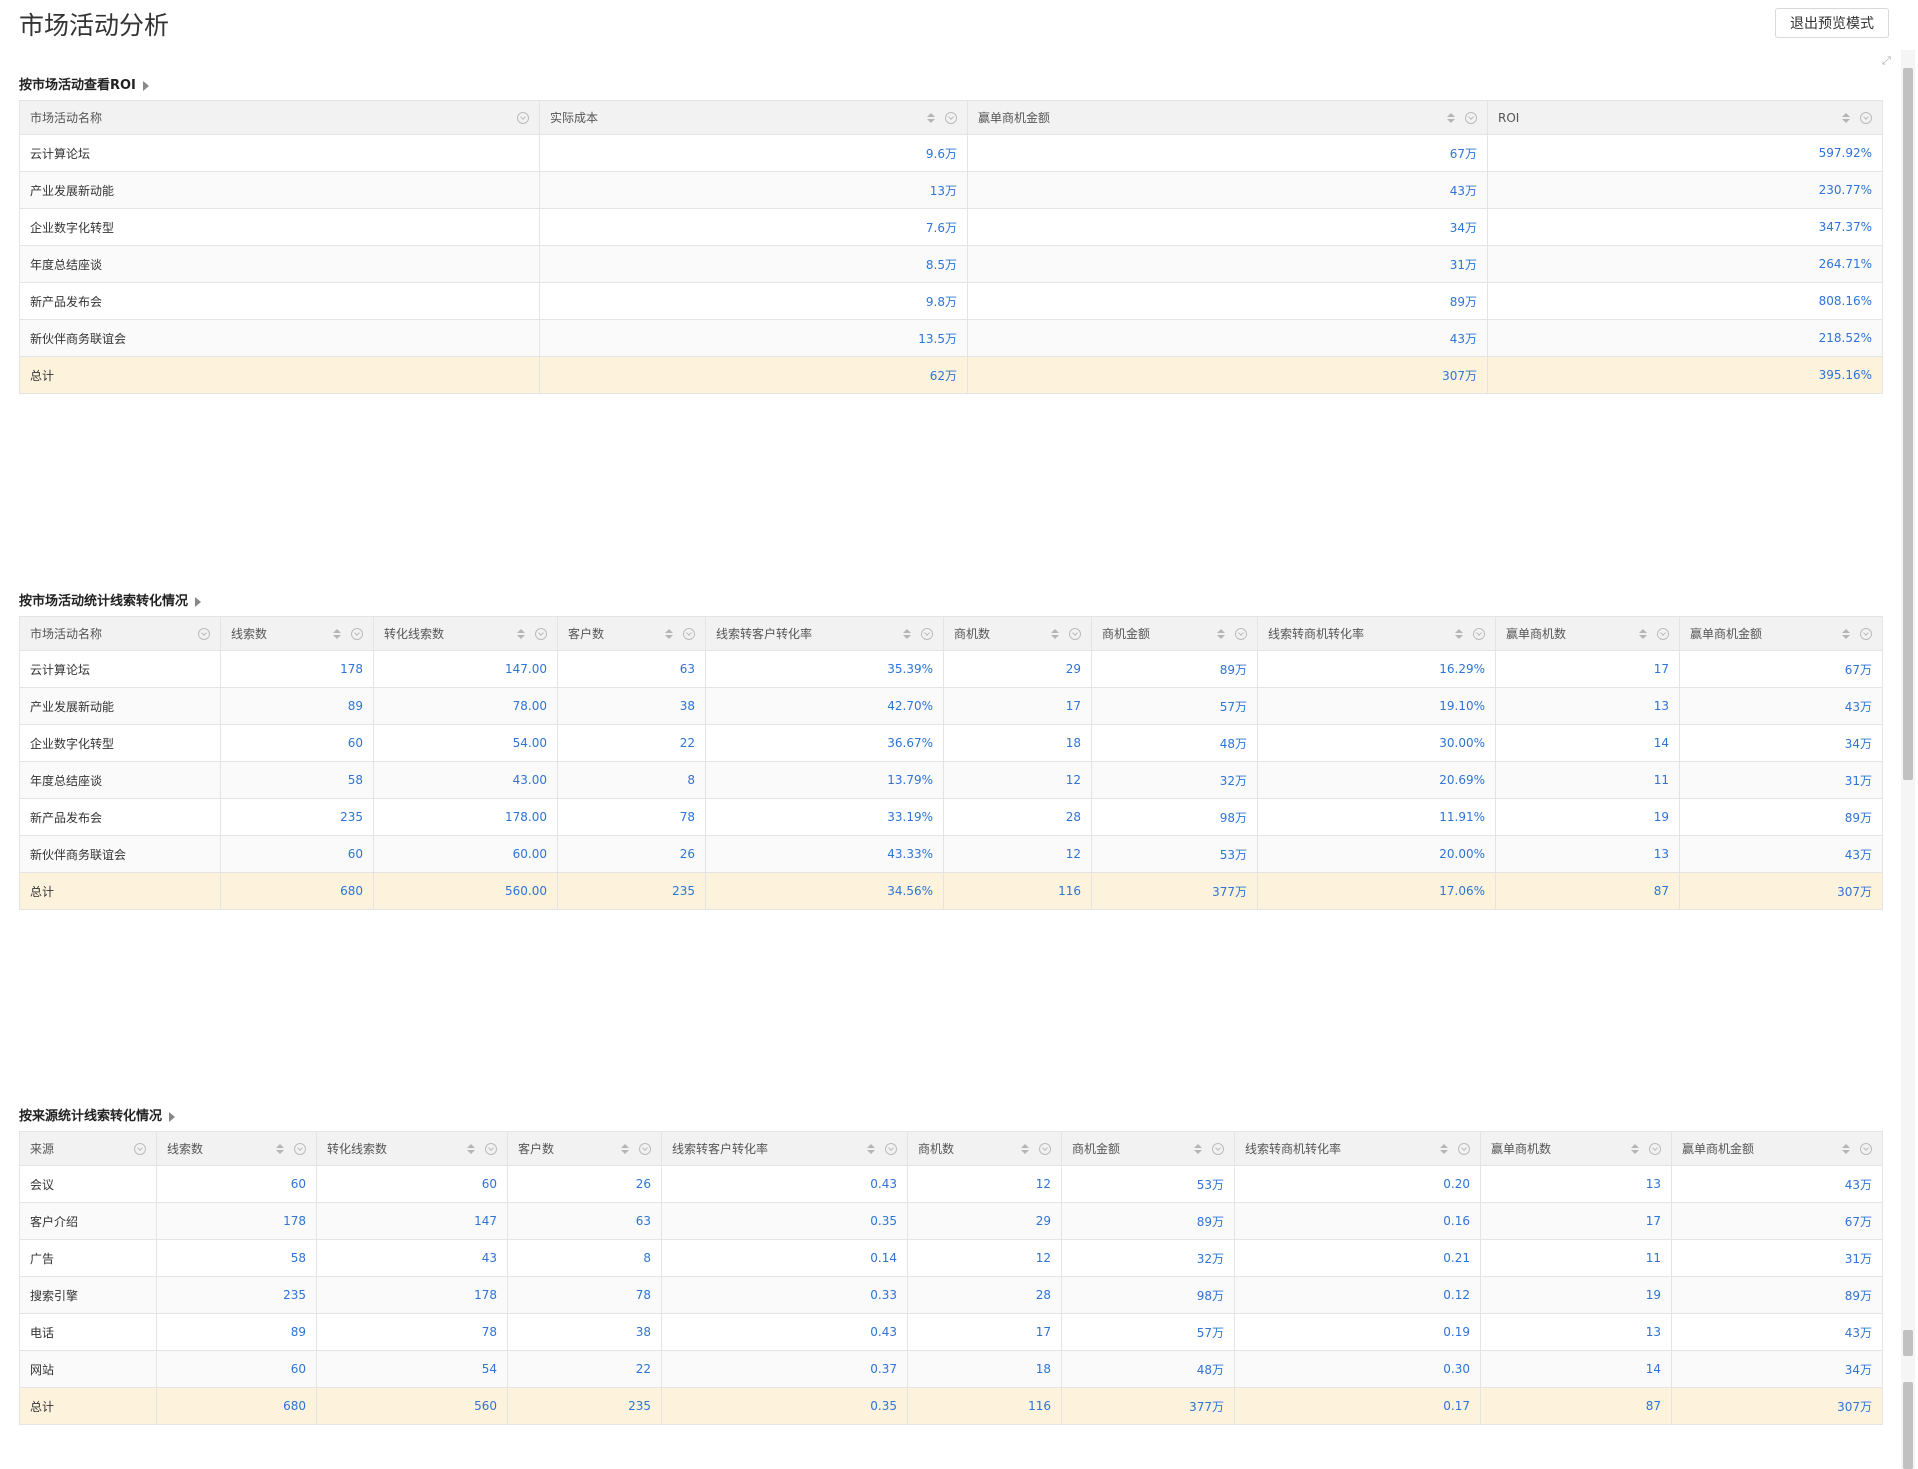  What do you see at coordinates (951, 817) in the screenshot?
I see `table-row: 新产品发布会 235 178.00 78 33.19% 28 98万 11.91% 19 89万` at bounding box center [951, 817].